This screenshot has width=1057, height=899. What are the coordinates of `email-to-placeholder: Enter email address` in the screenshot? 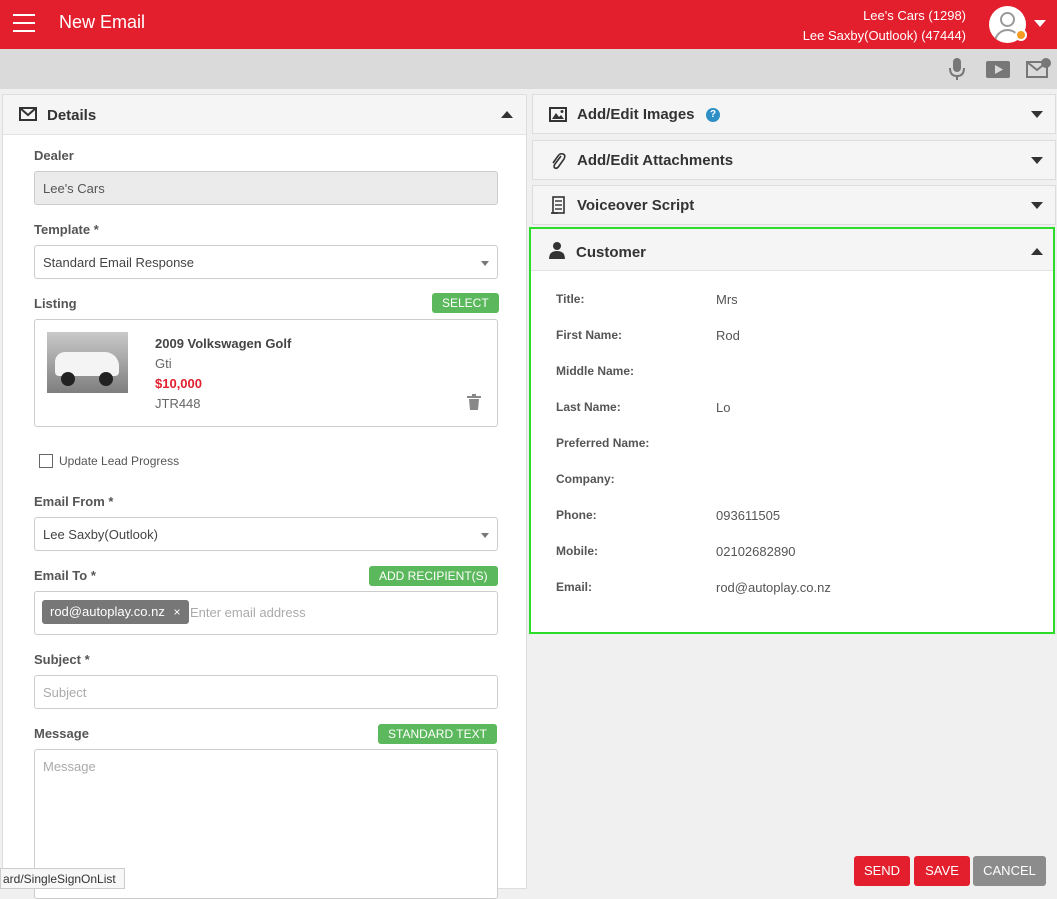 It's located at (248, 612).